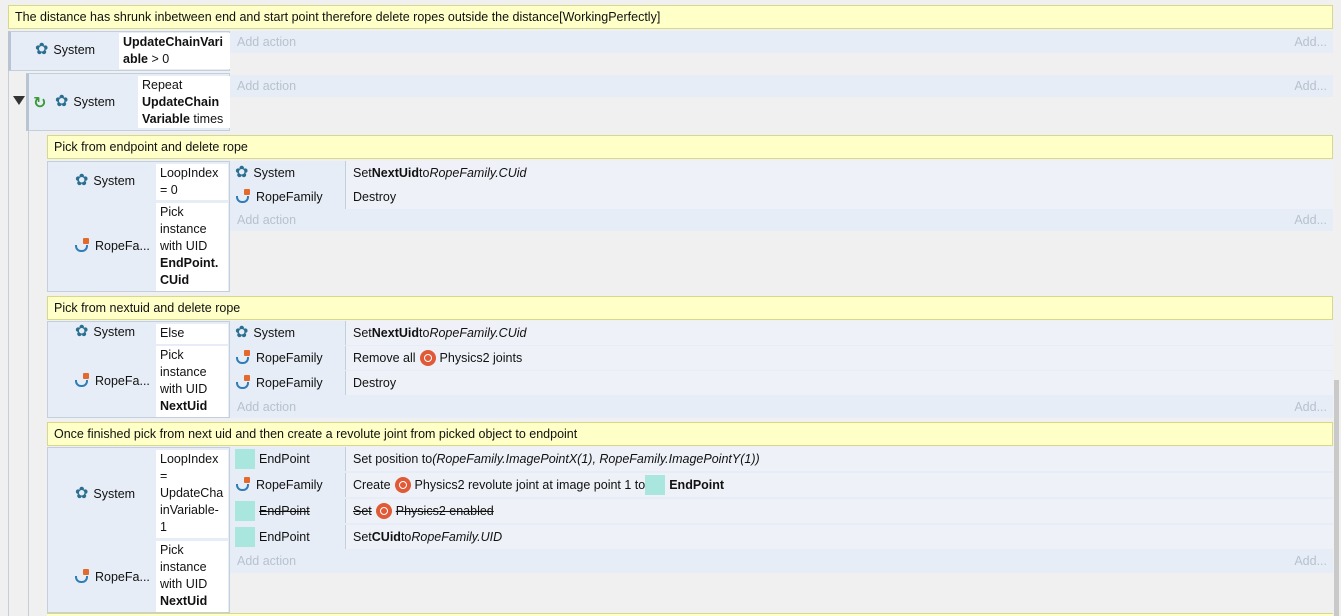 The width and height of the screenshot is (1341, 616). Describe the element at coordinates (192, 247) in the screenshot. I see `sub1-condition-pick-uid: Pick instance with UID EndPoint. CUid` at that location.